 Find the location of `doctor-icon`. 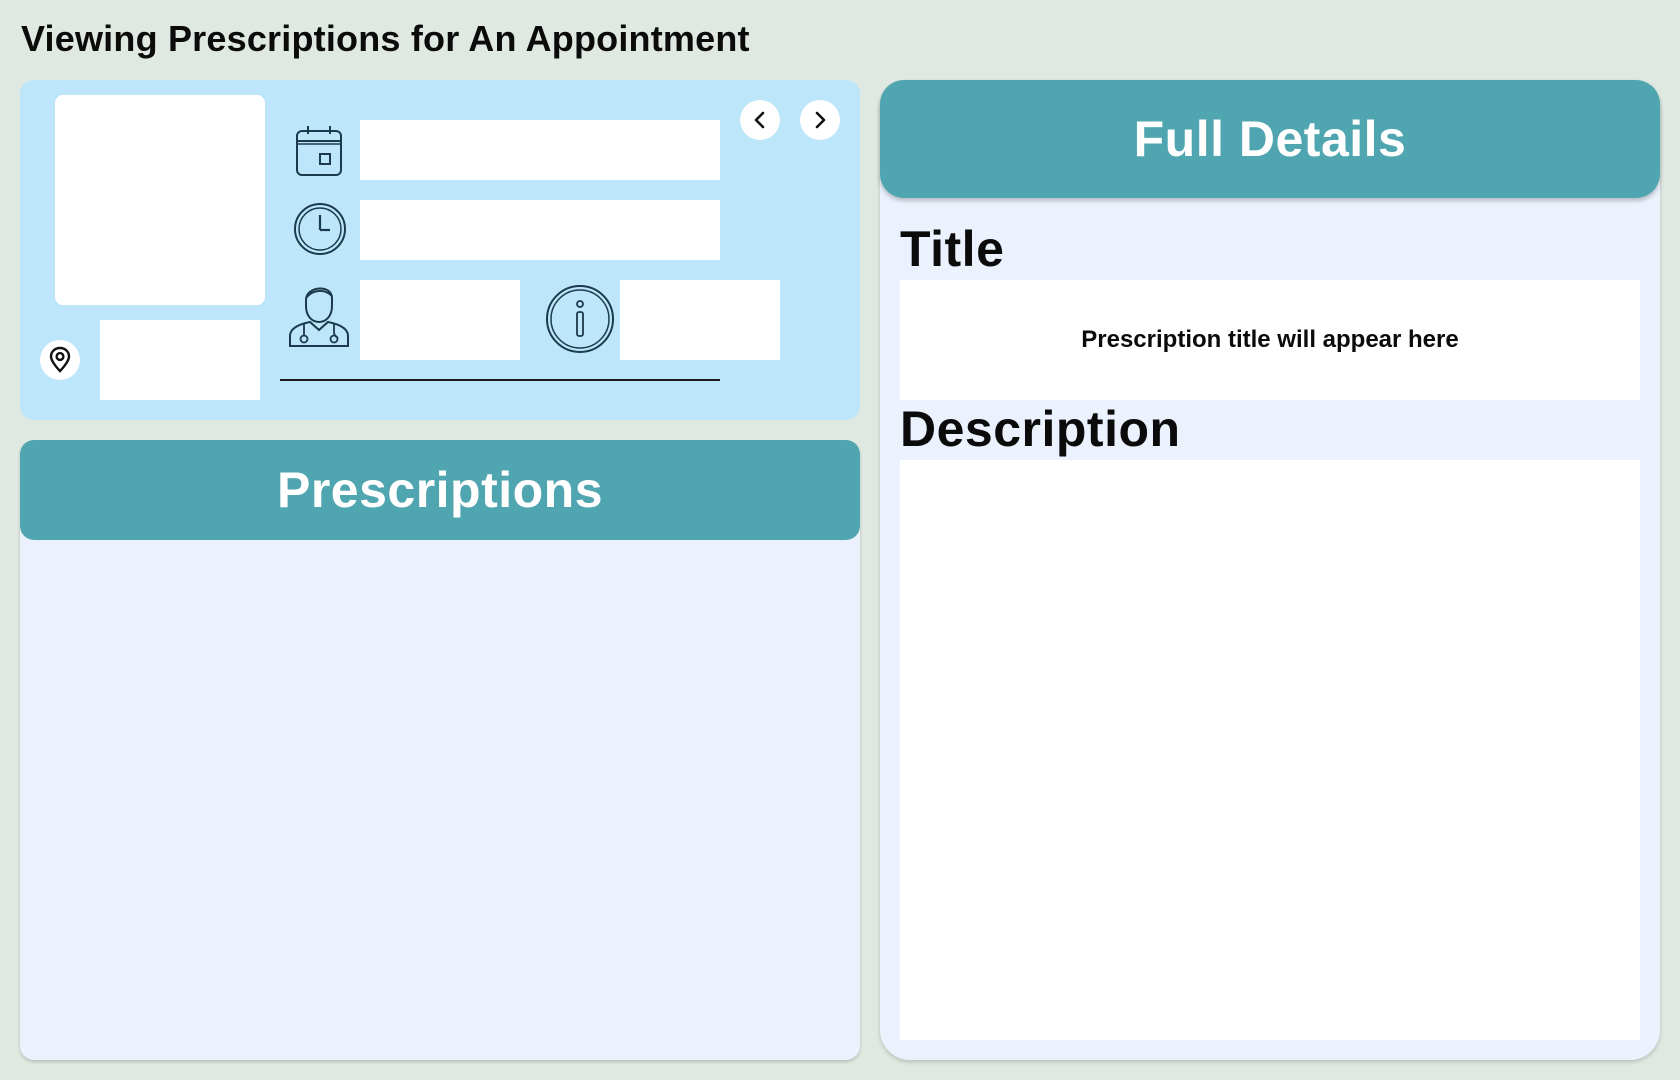

doctor-icon is located at coordinates (319, 312).